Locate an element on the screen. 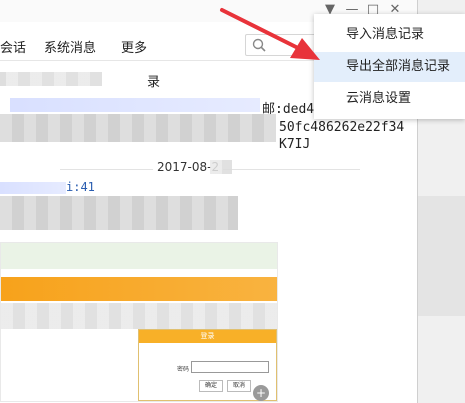 The width and height of the screenshot is (465, 403). tab-system-messages: 系统消息 is located at coordinates (70, 46).